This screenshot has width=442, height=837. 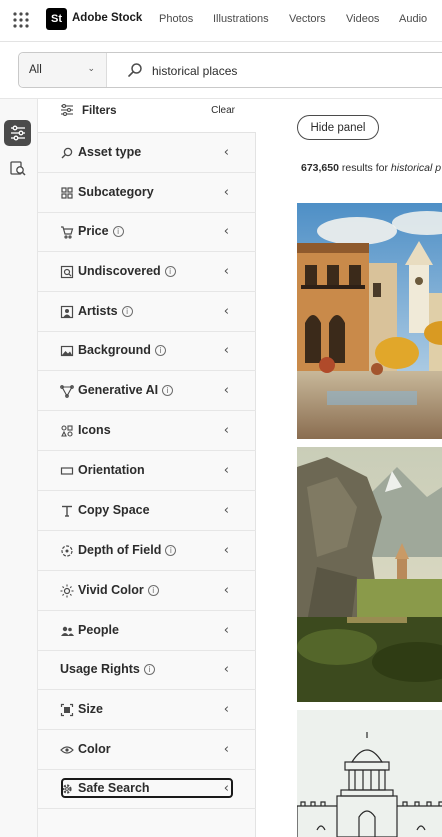 I want to click on nav-illustrations: Illustrations, so click(x=241, y=19).